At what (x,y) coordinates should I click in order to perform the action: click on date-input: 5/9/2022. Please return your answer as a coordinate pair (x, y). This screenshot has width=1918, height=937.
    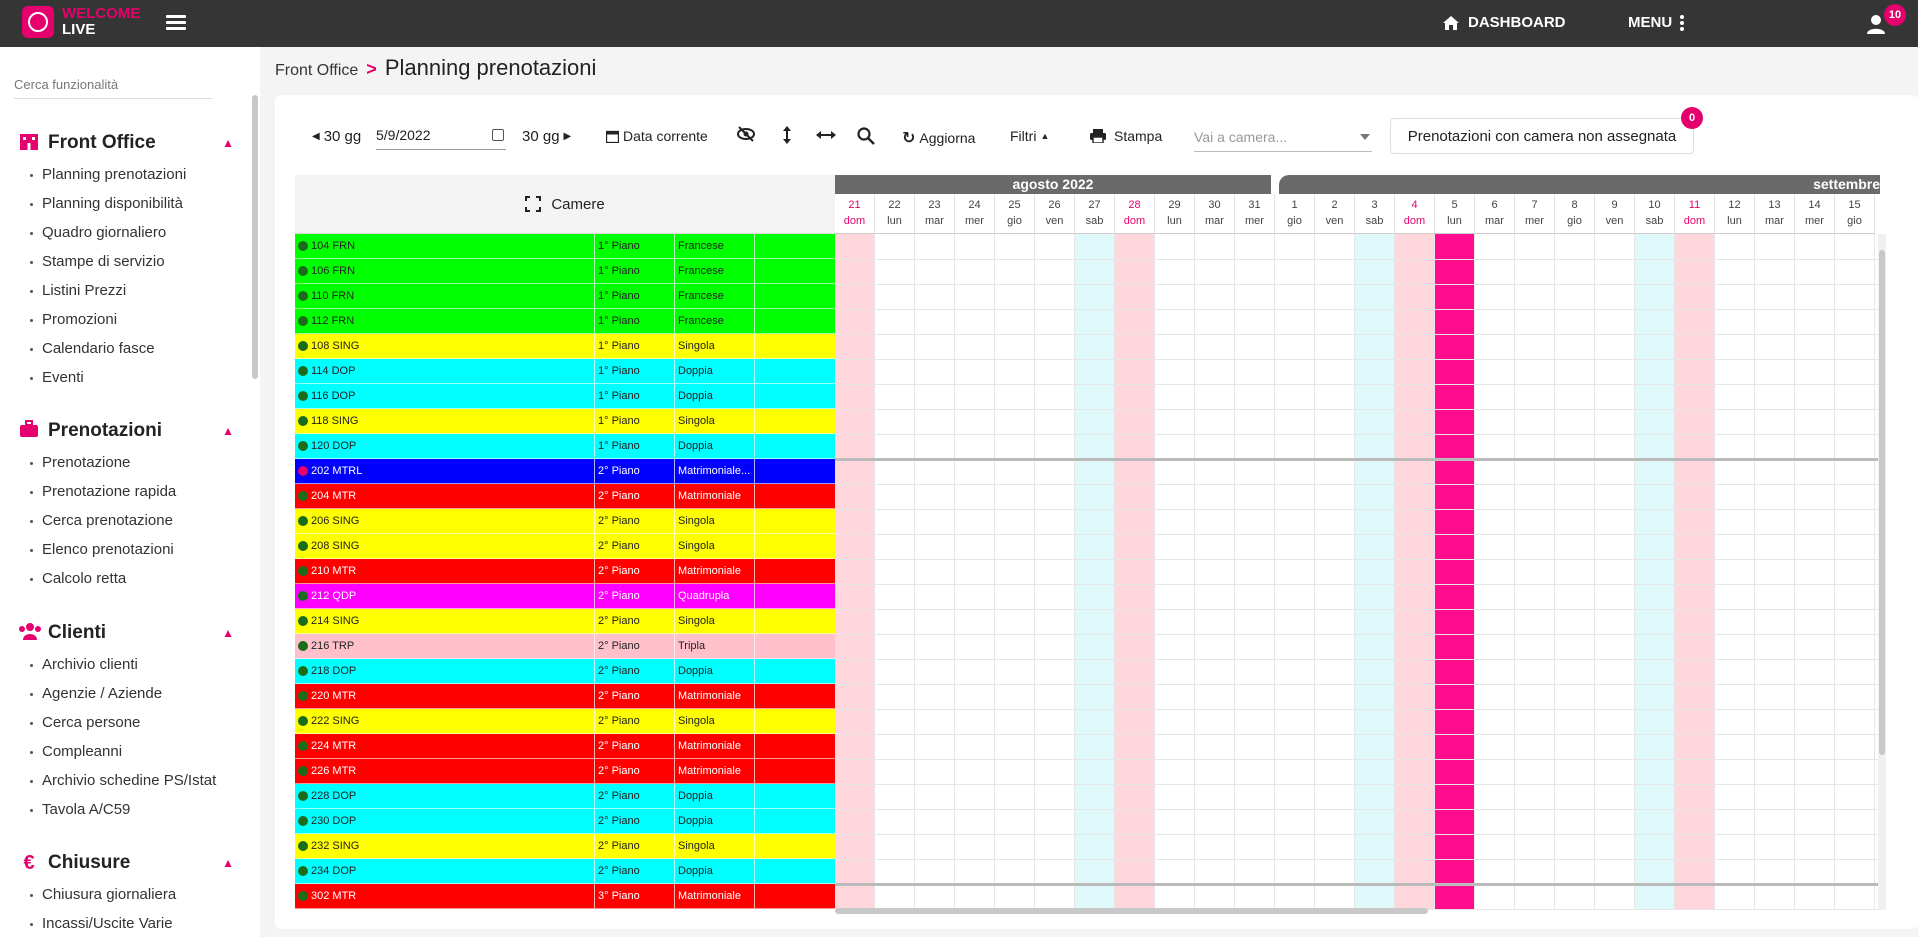
    Looking at the image, I should click on (441, 137).